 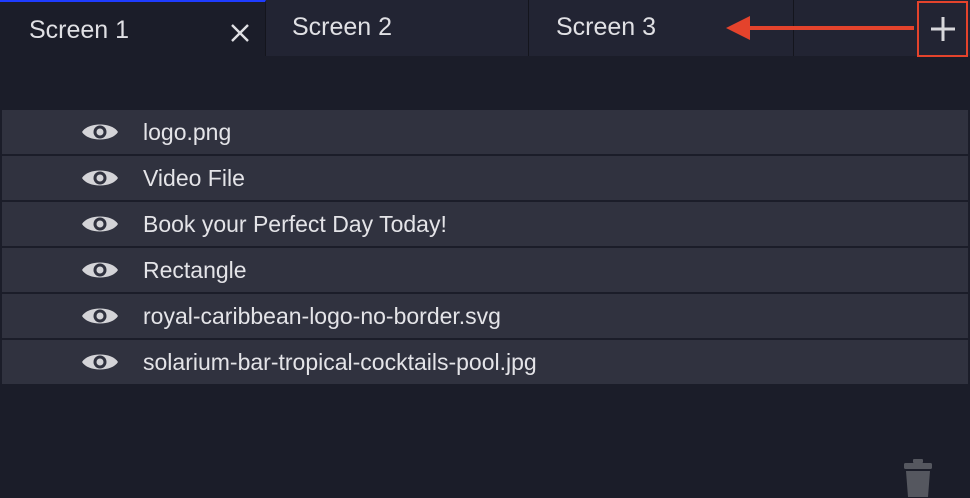 What do you see at coordinates (606, 26) in the screenshot?
I see `tab-label: Screen 3` at bounding box center [606, 26].